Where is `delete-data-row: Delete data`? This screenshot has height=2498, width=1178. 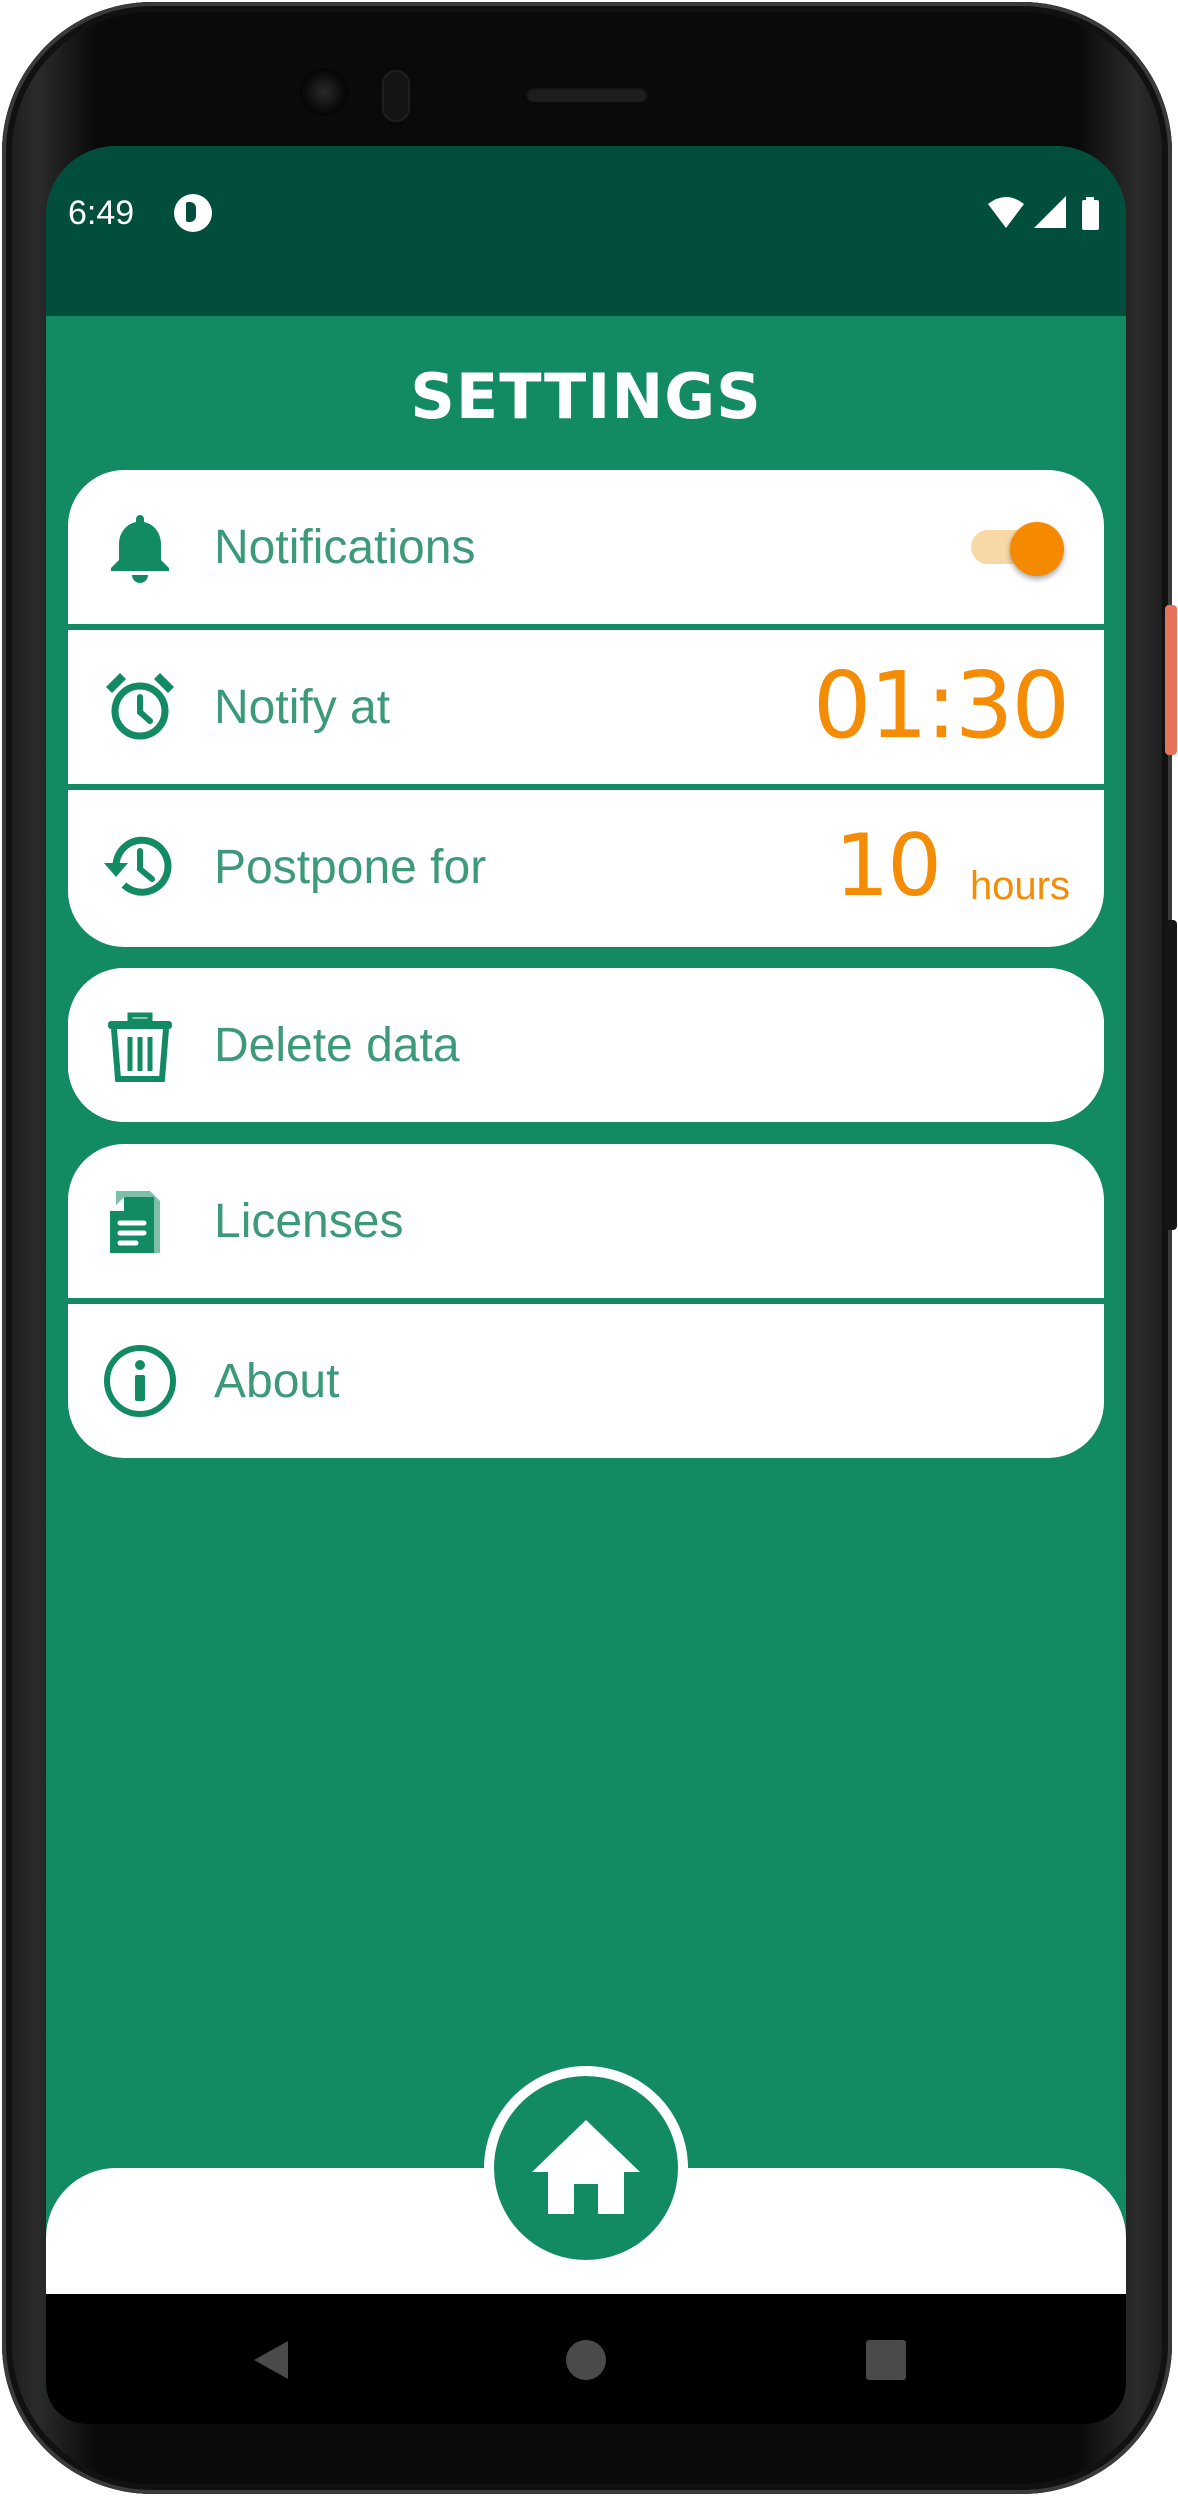
delete-data-row: Delete data is located at coordinates (586, 1045).